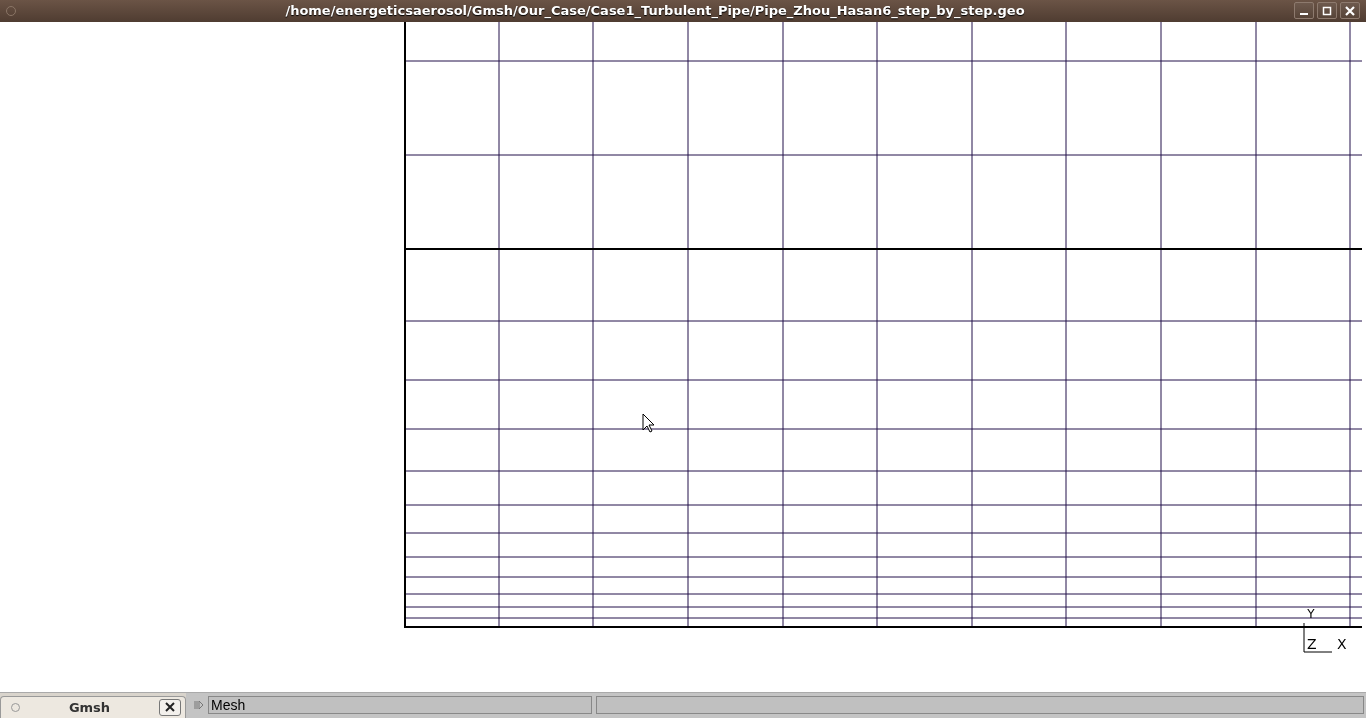 Image resolution: width=1366 pixels, height=718 pixels. I want to click on taskbar-tab: Gmsh, so click(93, 706).